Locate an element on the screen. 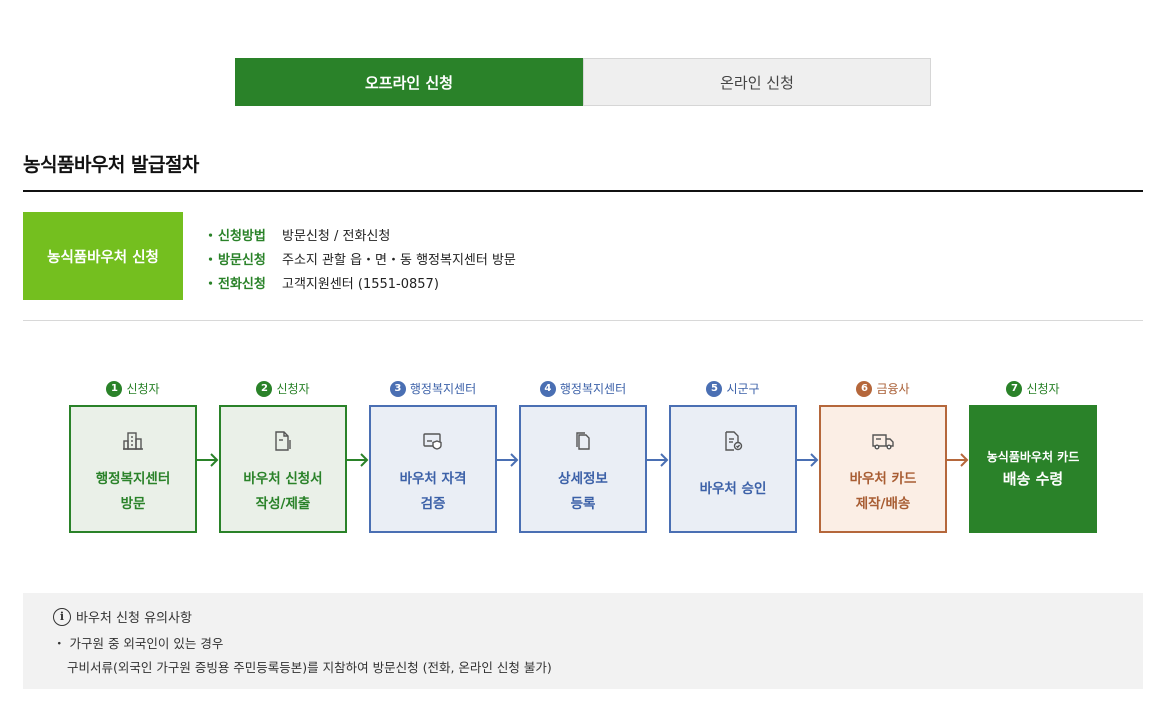  info-label: 전화신청 is located at coordinates (242, 284).